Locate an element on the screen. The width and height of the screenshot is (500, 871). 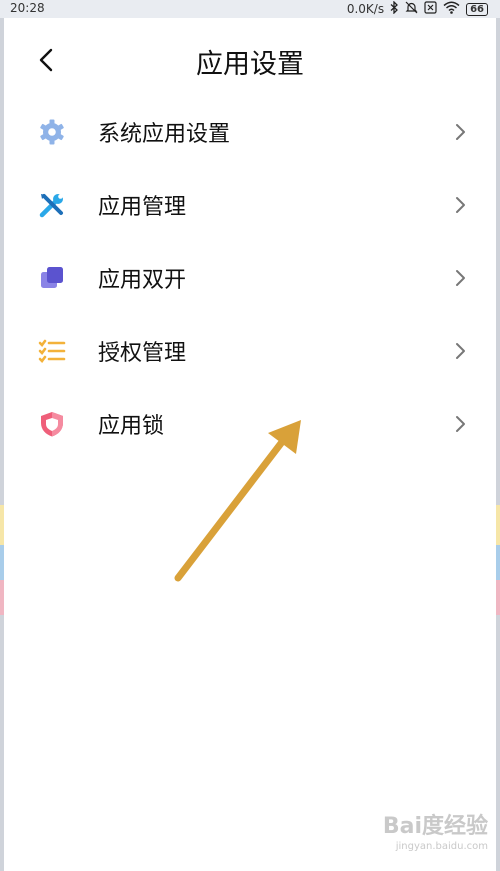
wifi-icon is located at coordinates (451, 9).